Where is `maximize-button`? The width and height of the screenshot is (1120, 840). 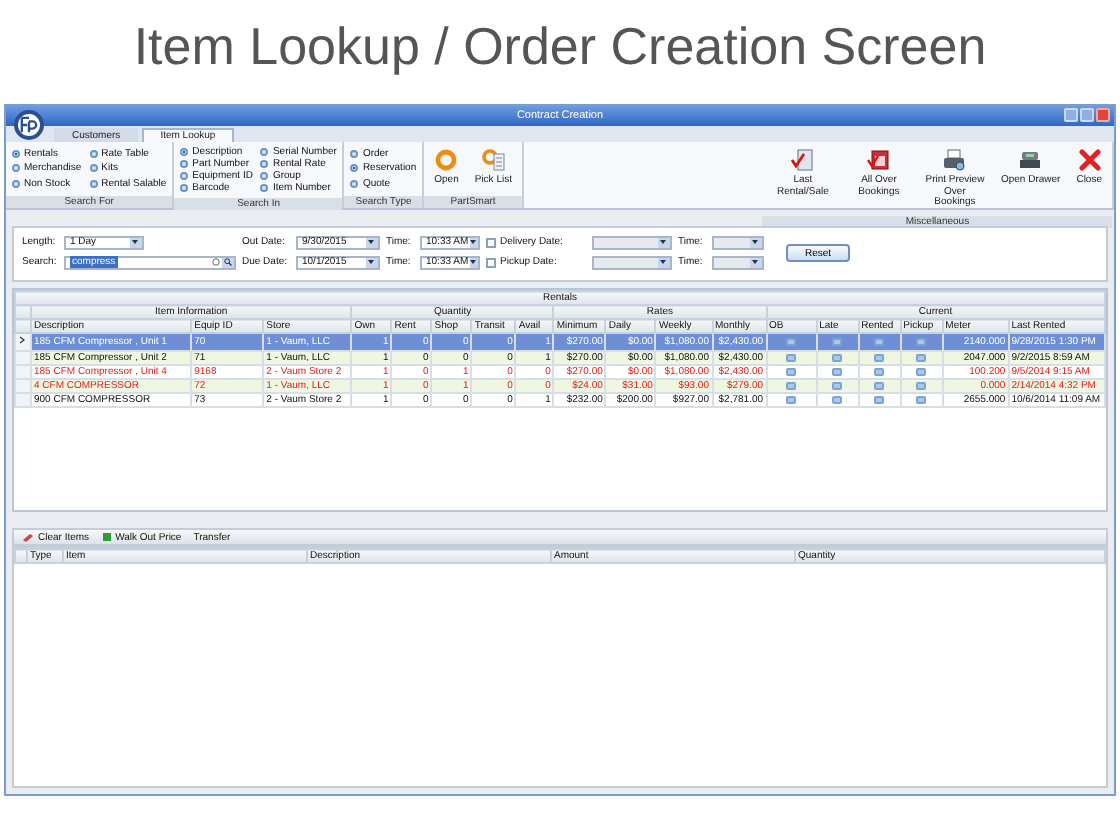
maximize-button is located at coordinates (1087, 115).